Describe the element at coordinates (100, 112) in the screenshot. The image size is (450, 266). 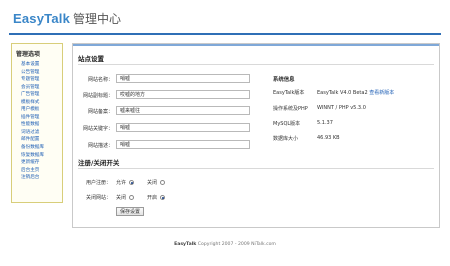
I see `site-icp-label: 网站备案：` at that location.